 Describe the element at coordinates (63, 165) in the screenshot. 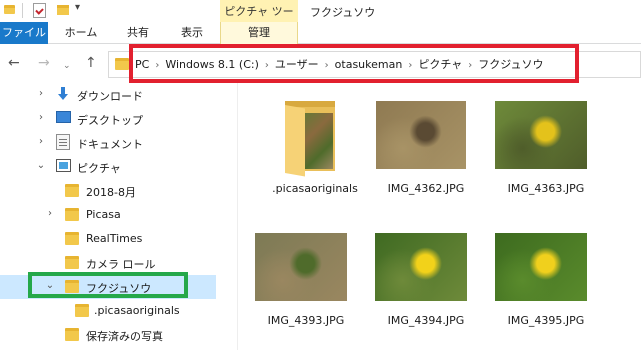

I see `pictures-icon` at that location.